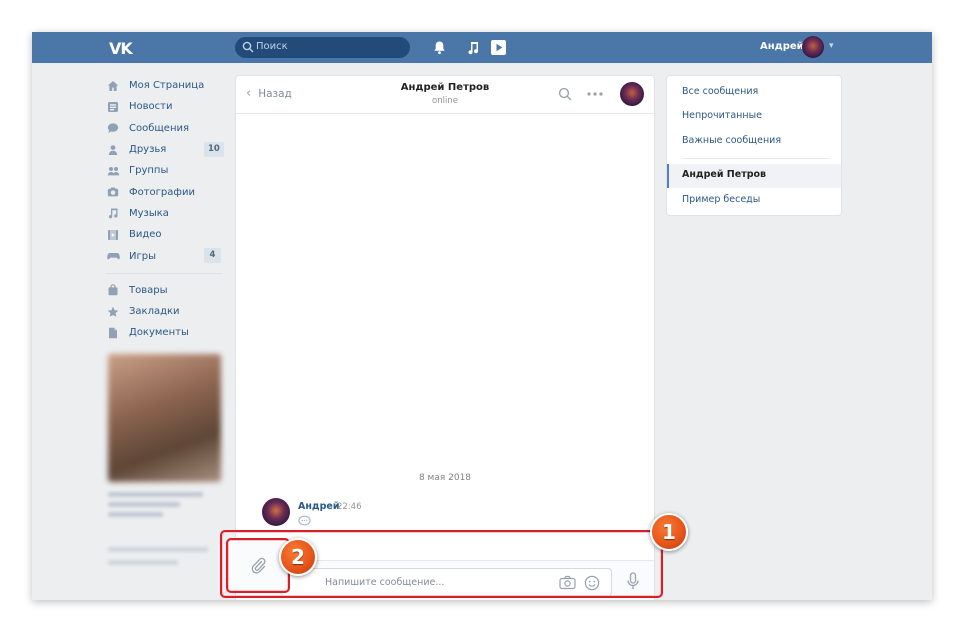 The height and width of the screenshot is (632, 964). I want to click on sidebar-item-bookmarks: Закладки, so click(166, 311).